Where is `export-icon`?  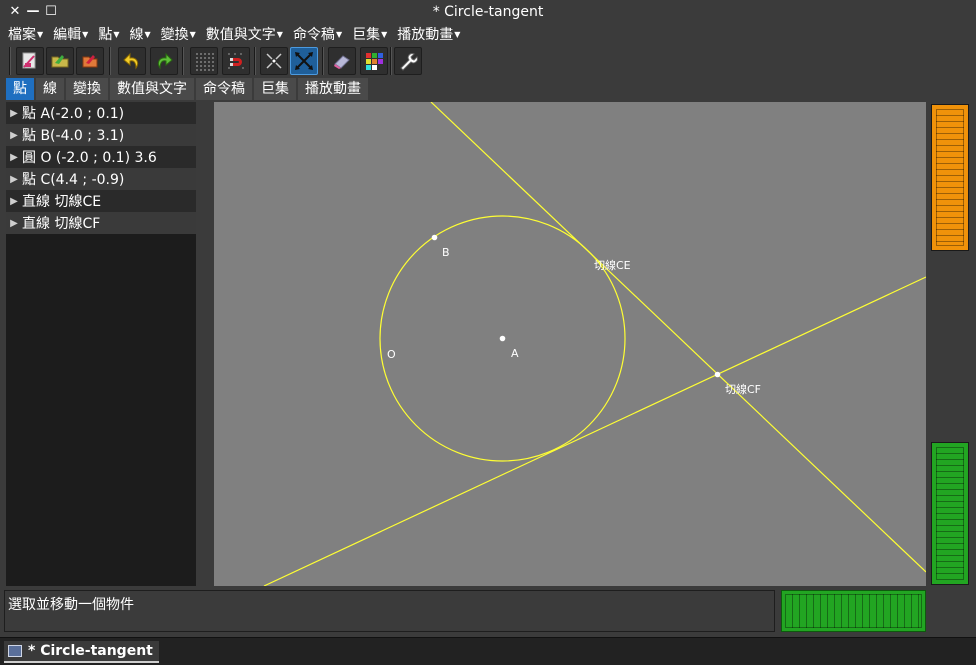
export-icon is located at coordinates (90, 61).